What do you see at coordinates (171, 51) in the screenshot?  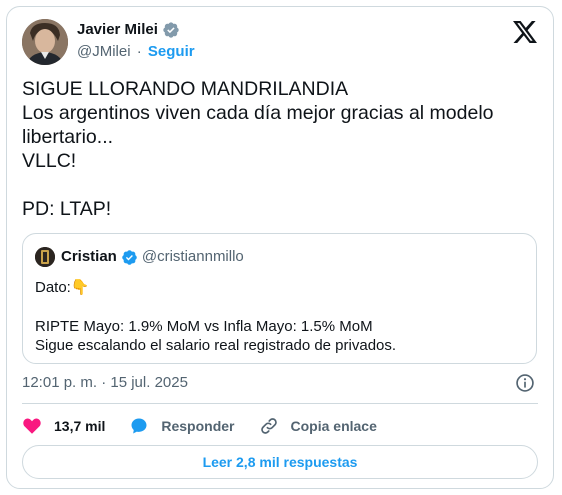 I see `follow-button: Seguir` at bounding box center [171, 51].